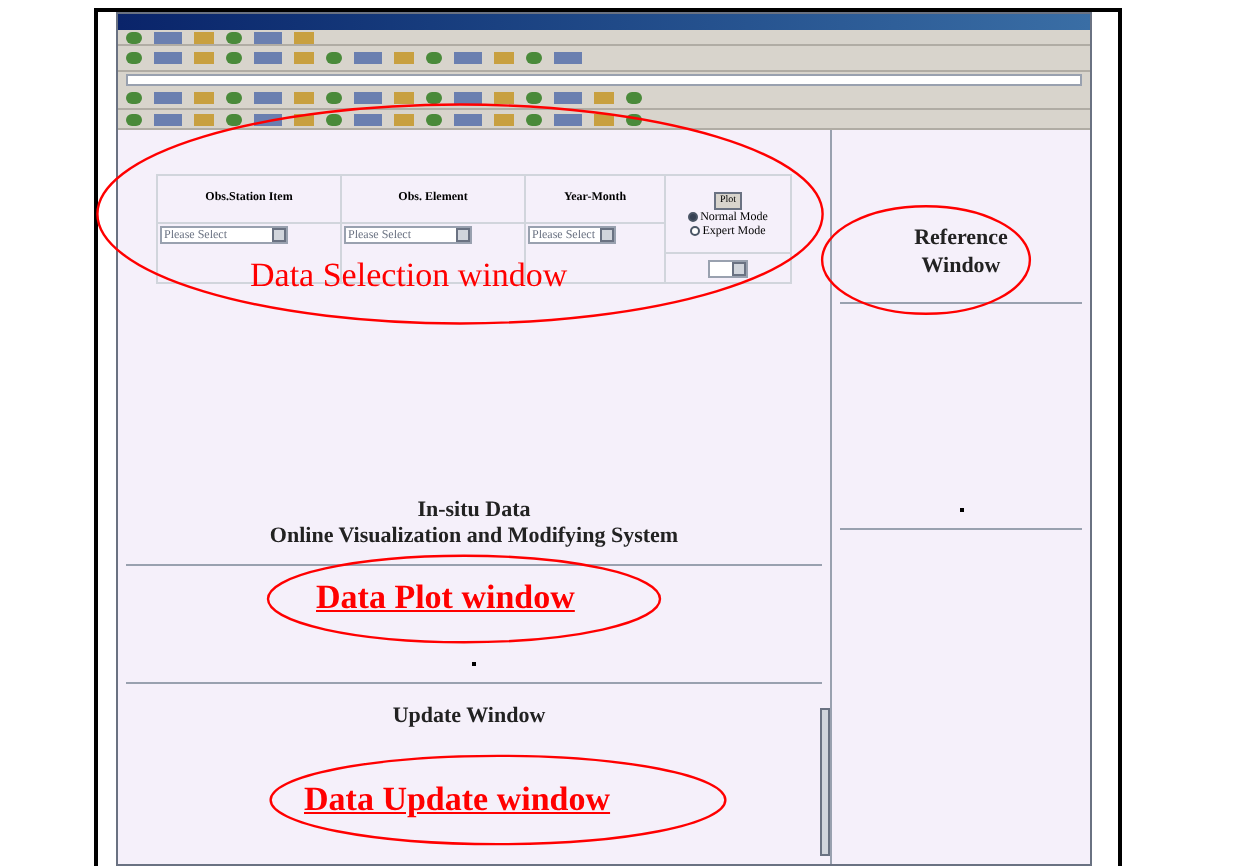 The width and height of the screenshot is (1242, 866). Describe the element at coordinates (825, 782) in the screenshot. I see `scrollbar` at that location.